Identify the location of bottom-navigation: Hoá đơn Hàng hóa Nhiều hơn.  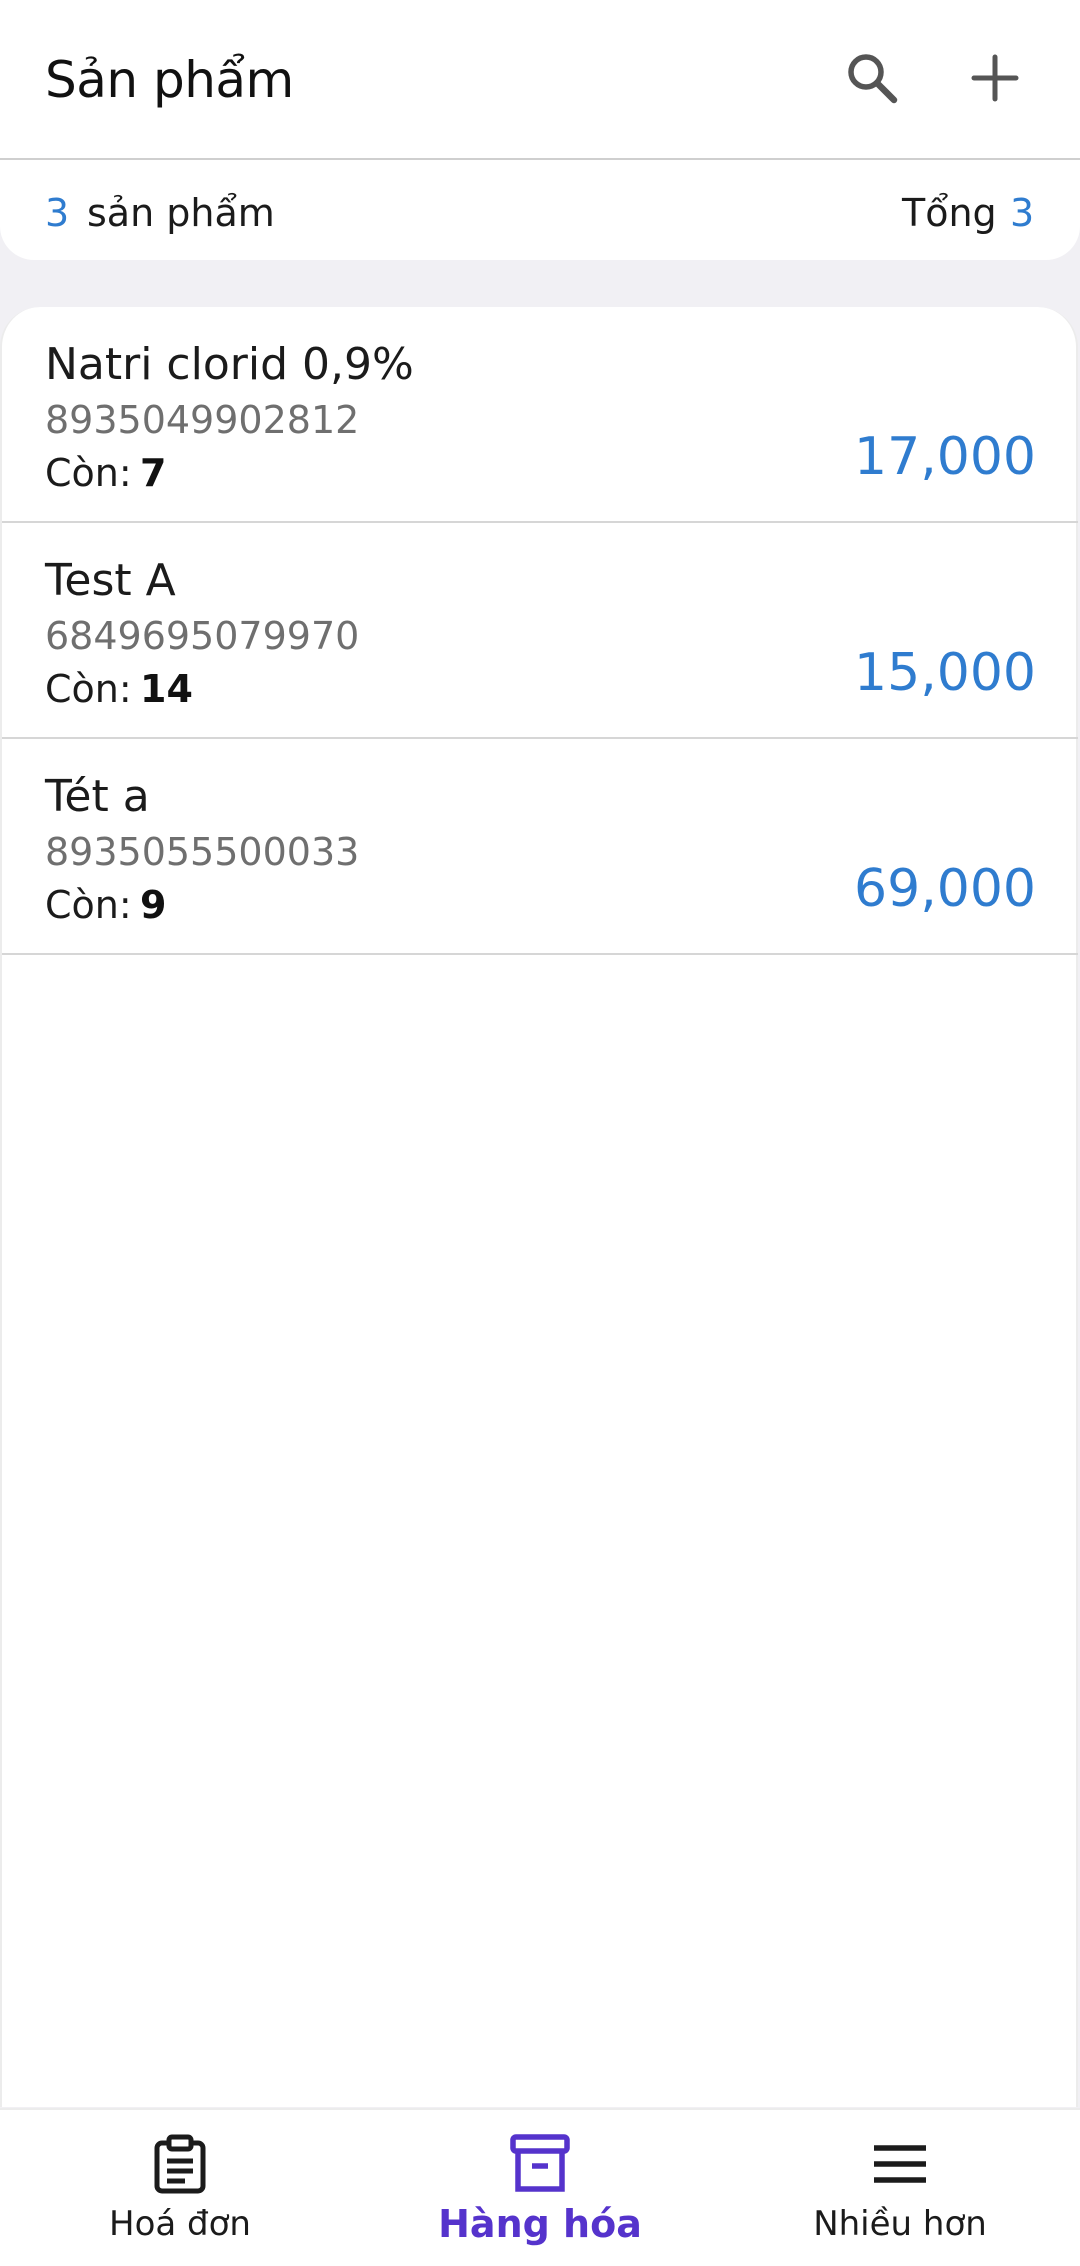
(540, 2187).